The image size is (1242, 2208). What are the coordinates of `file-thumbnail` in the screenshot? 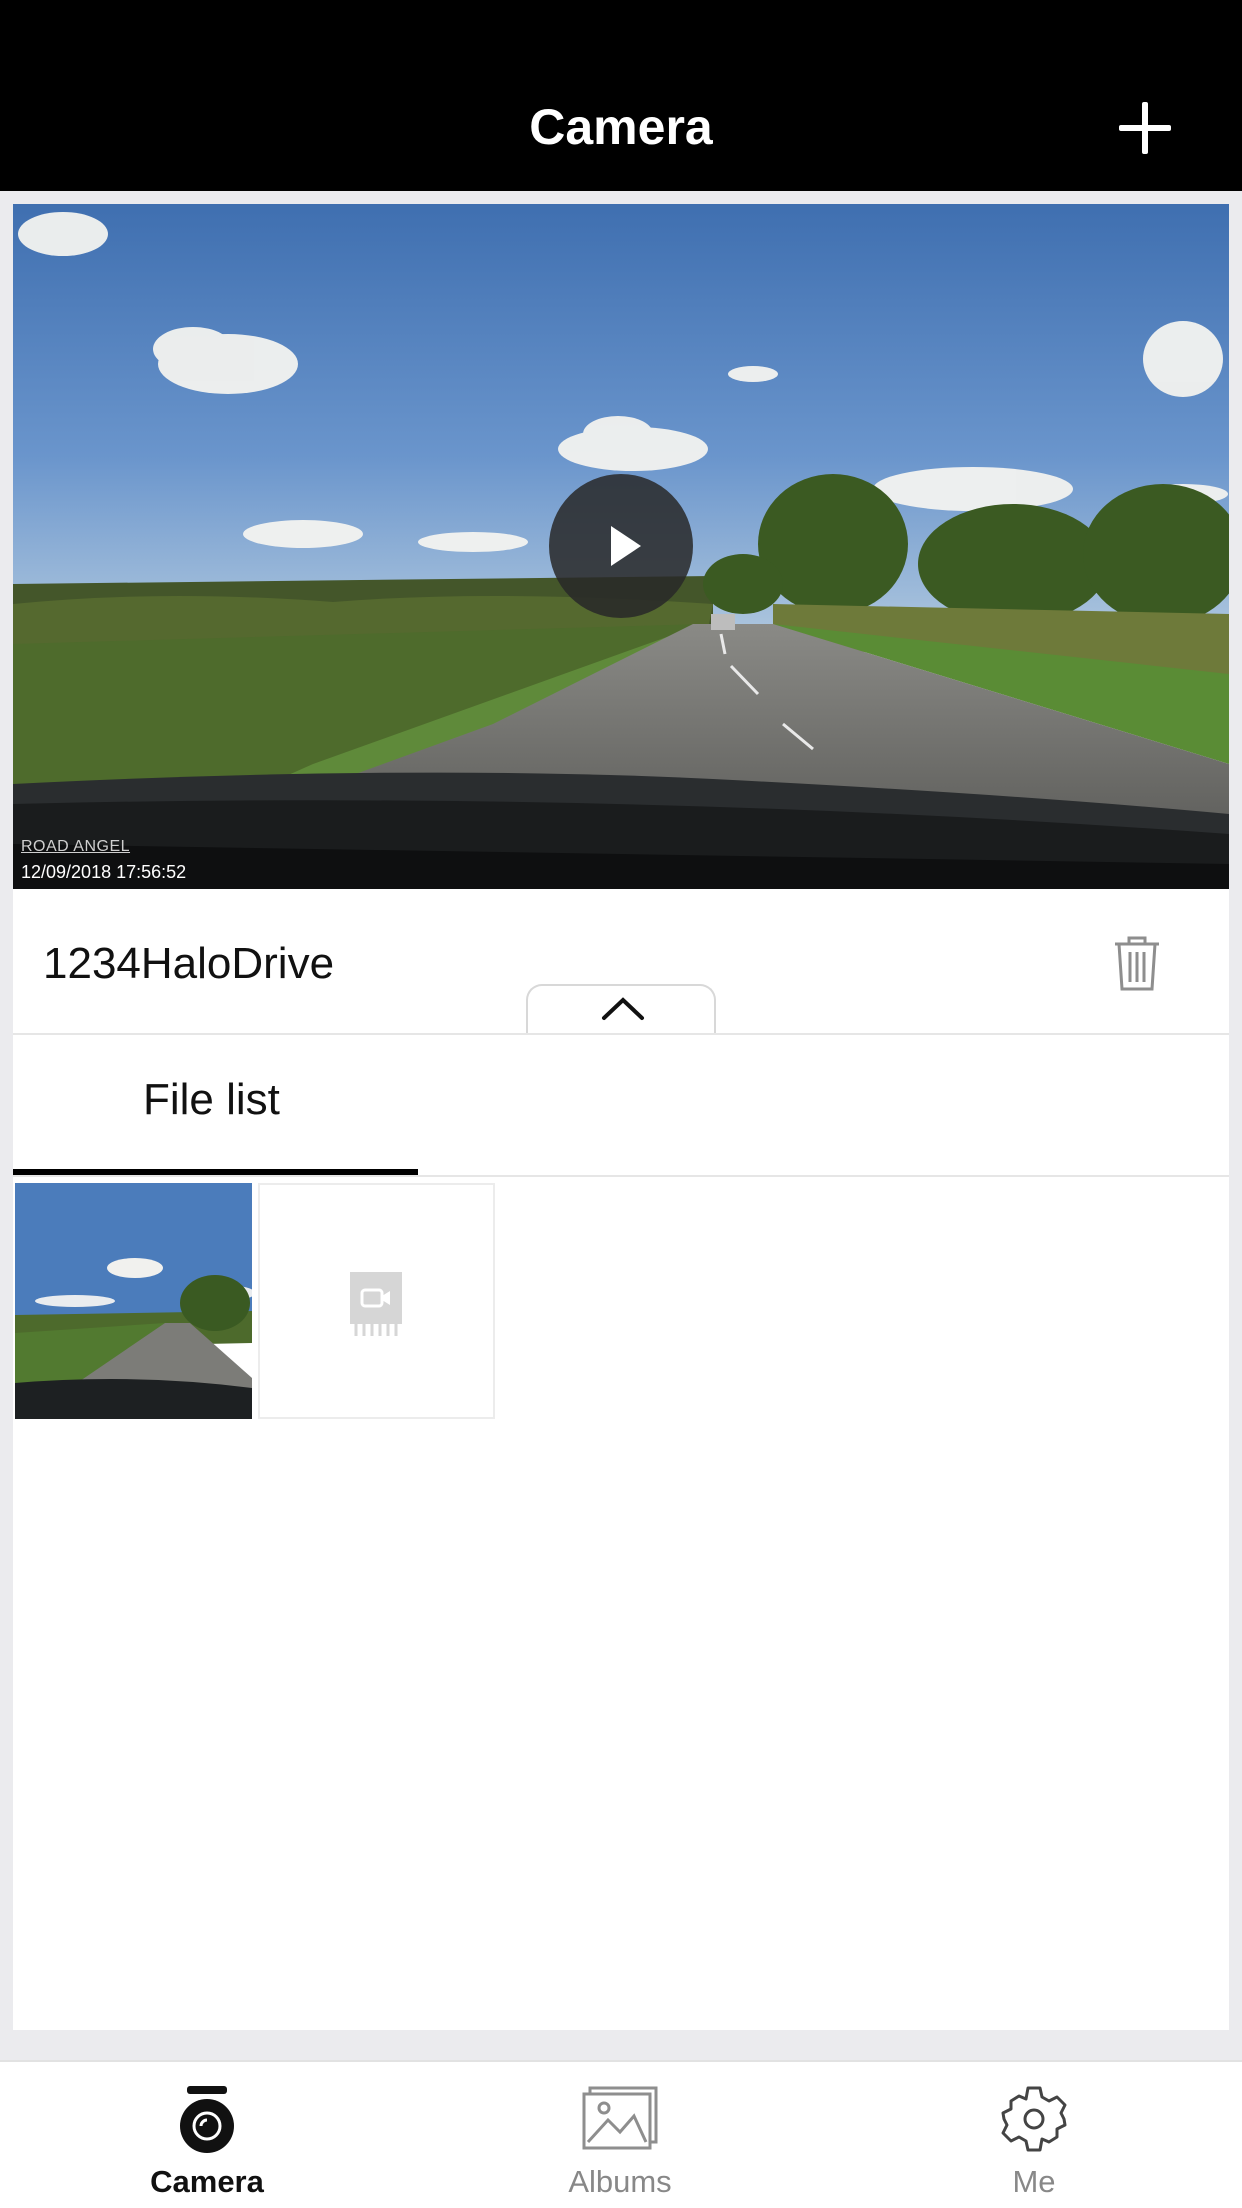 It's located at (133, 1301).